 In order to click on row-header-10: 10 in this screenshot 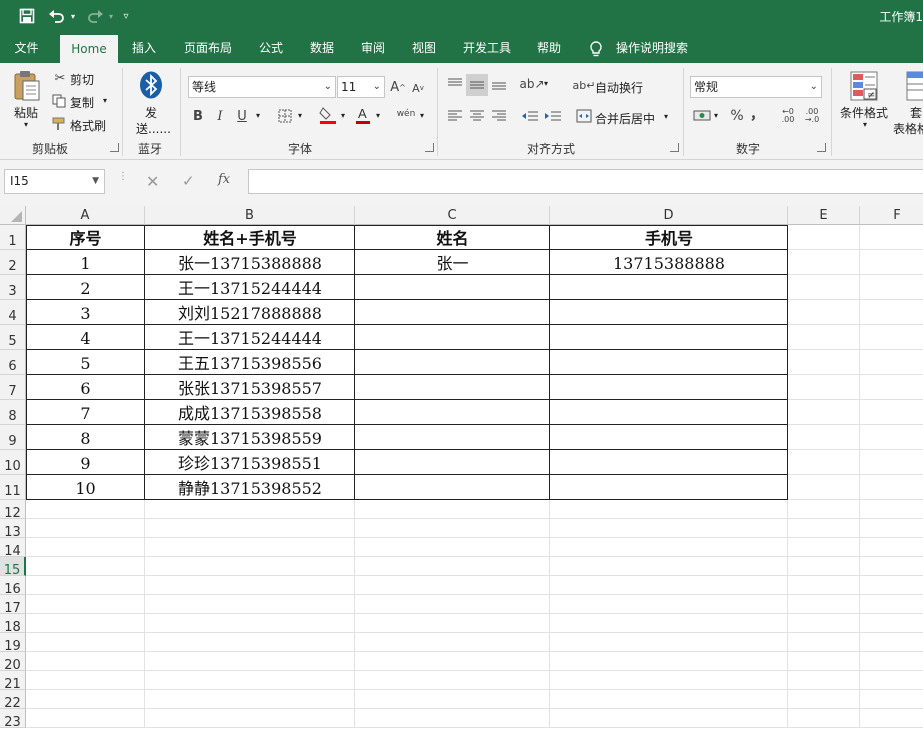, I will do `click(13, 462)`.